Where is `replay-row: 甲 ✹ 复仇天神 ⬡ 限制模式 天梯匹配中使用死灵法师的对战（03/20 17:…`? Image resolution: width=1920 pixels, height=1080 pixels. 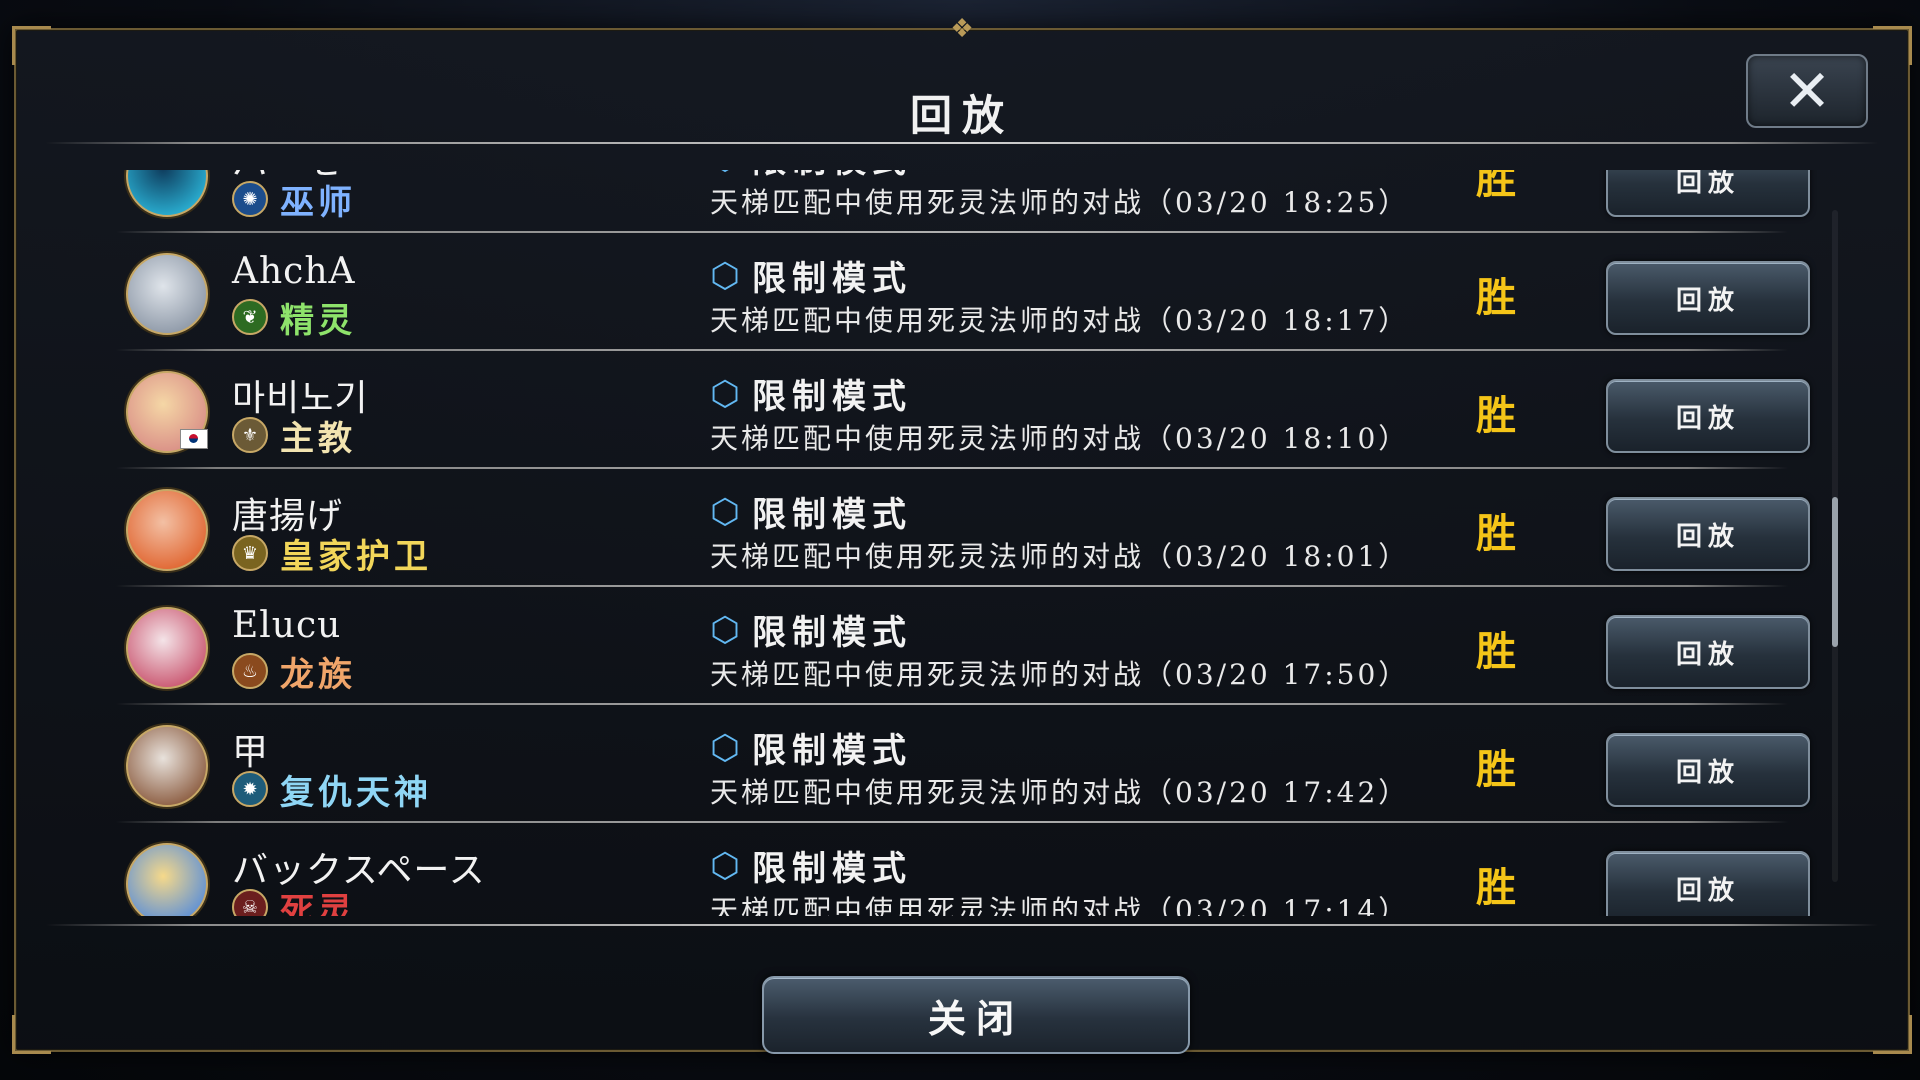 replay-row: 甲 ✹ 复仇天神 ⬡ 限制模式 天梯匹配中使用死灵法师的对战（03/20 17:… is located at coordinates (962, 764).